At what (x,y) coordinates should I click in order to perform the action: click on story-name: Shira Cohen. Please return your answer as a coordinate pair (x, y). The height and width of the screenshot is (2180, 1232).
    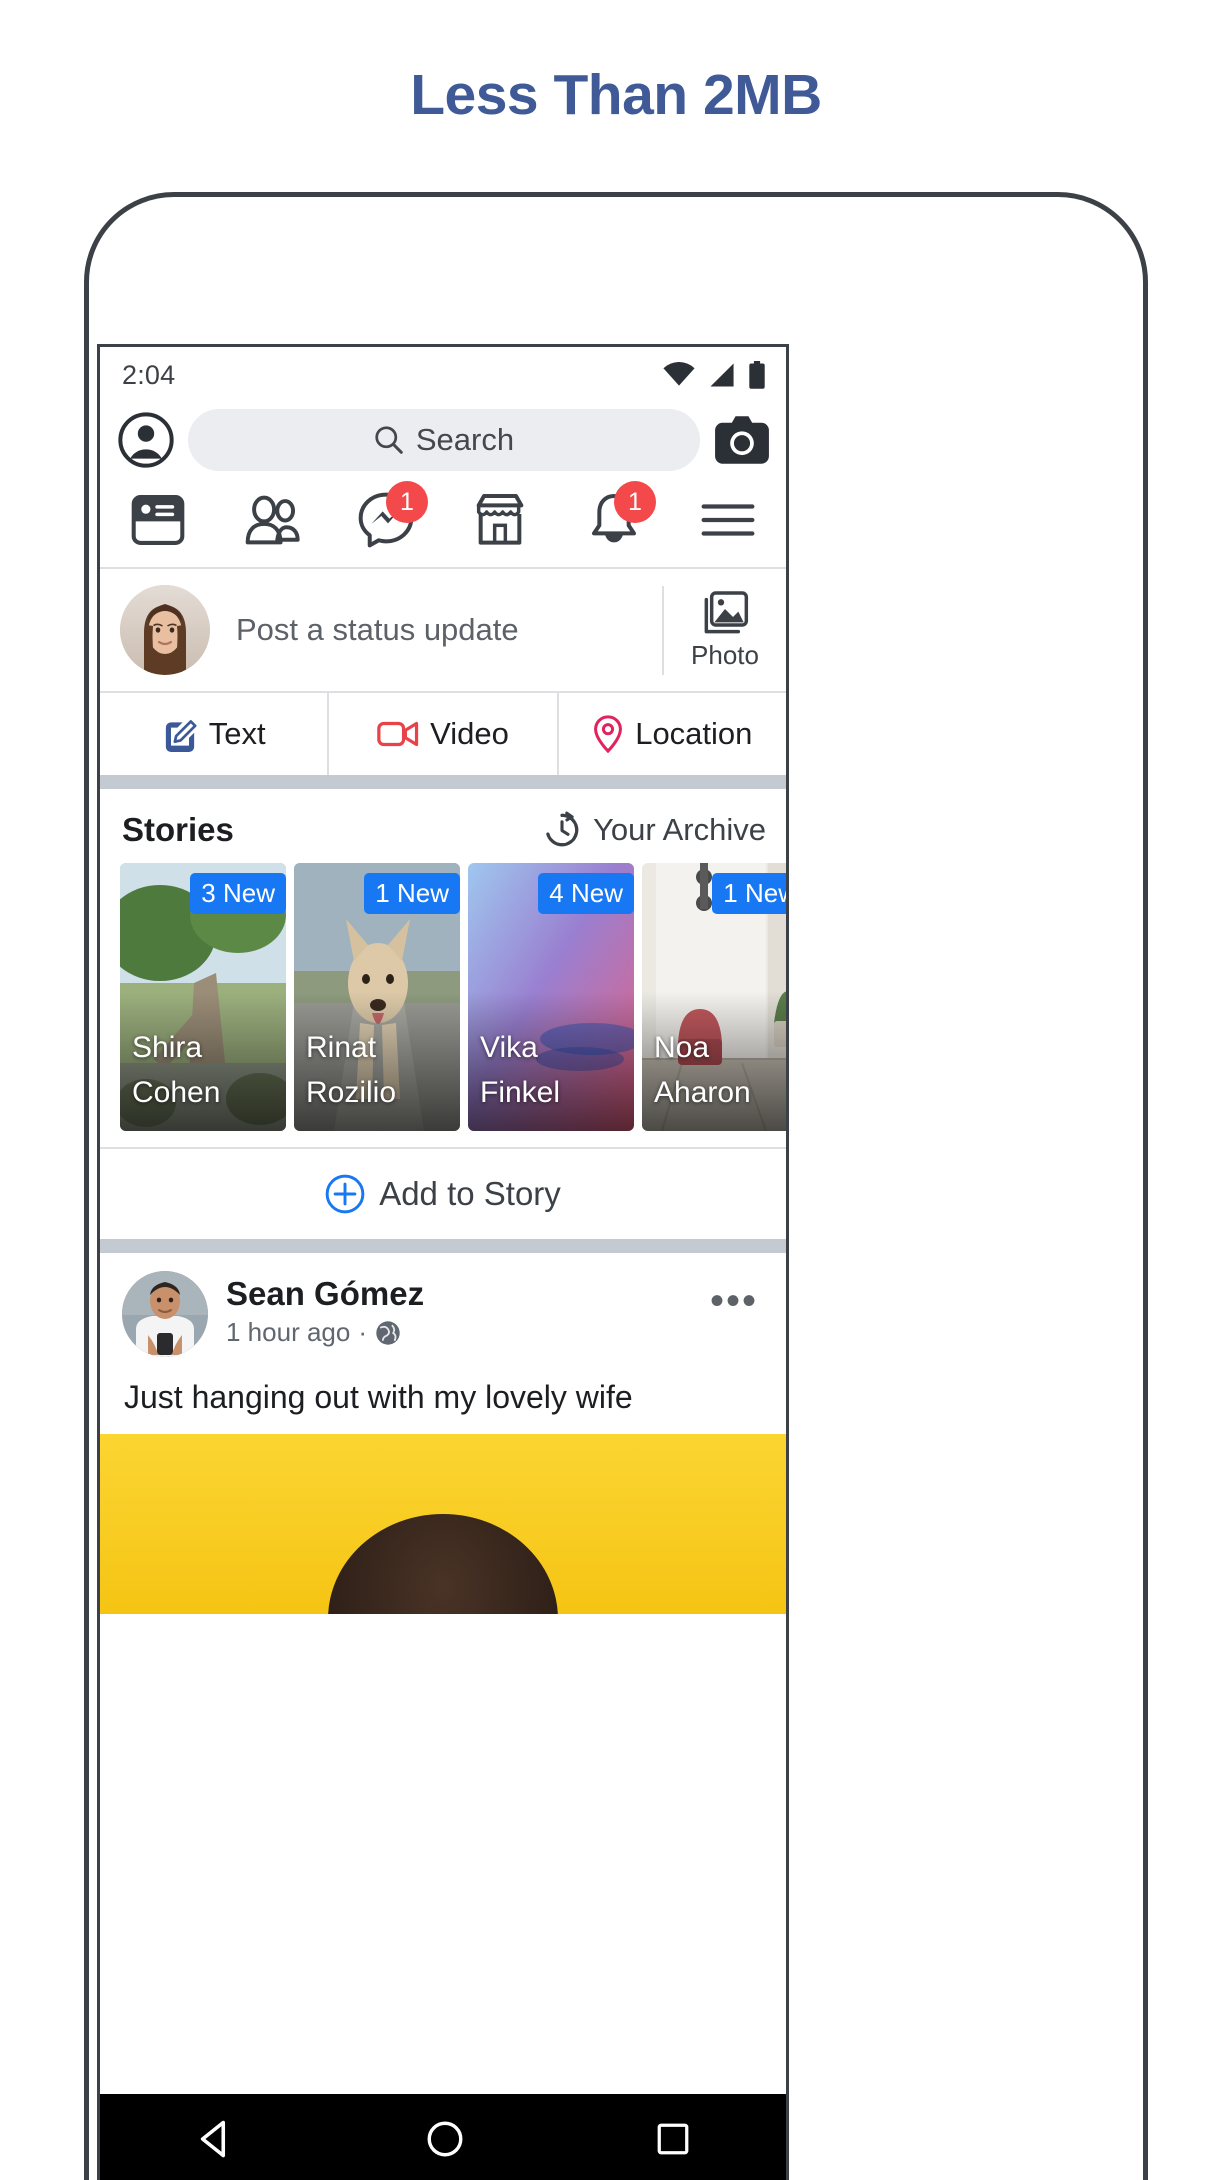
    Looking at the image, I should click on (176, 1070).